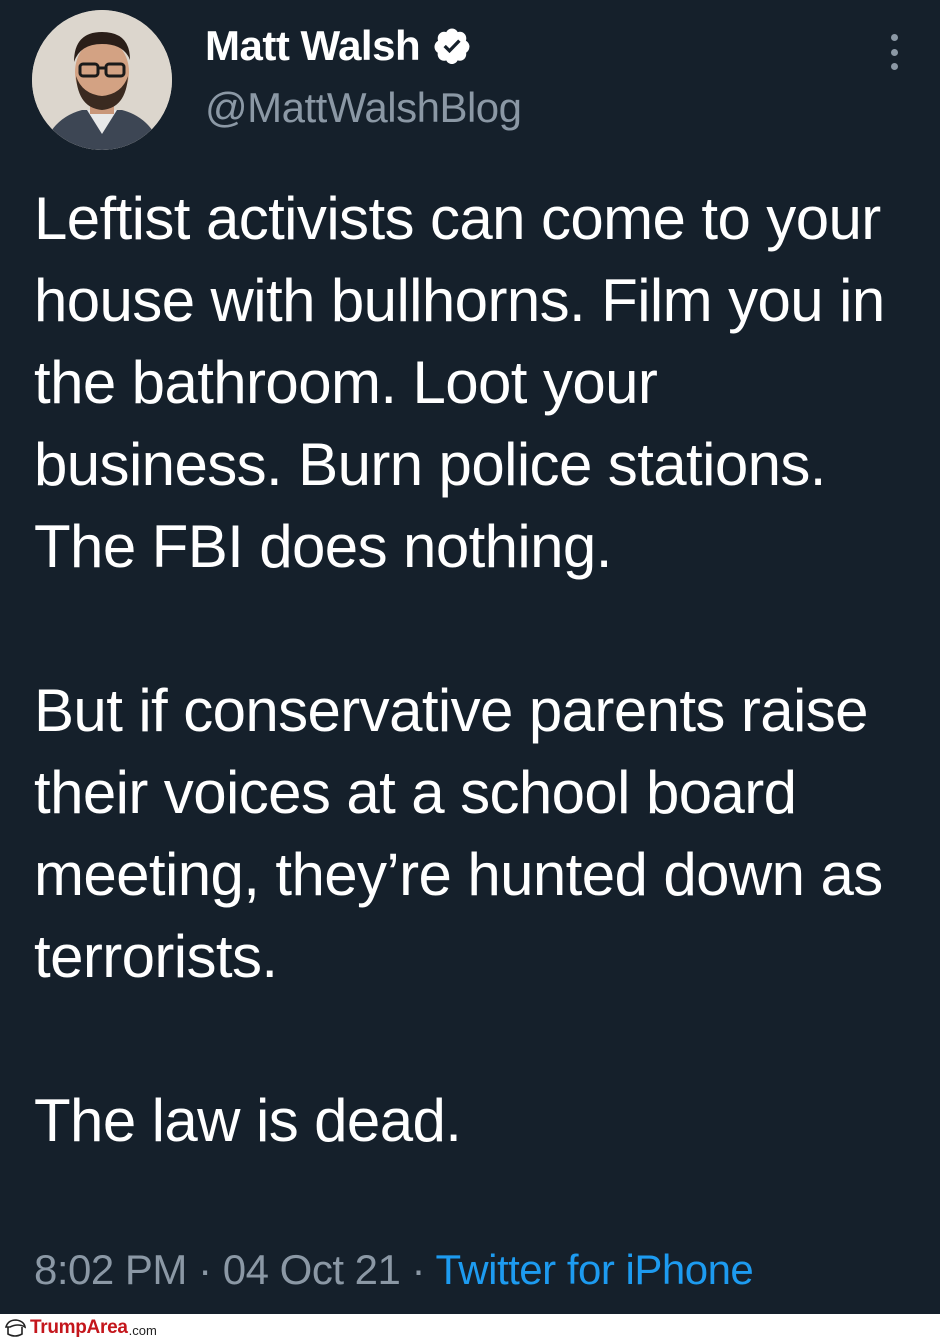  What do you see at coordinates (363, 108) in the screenshot?
I see `user-handle: @MattWalshBlog` at bounding box center [363, 108].